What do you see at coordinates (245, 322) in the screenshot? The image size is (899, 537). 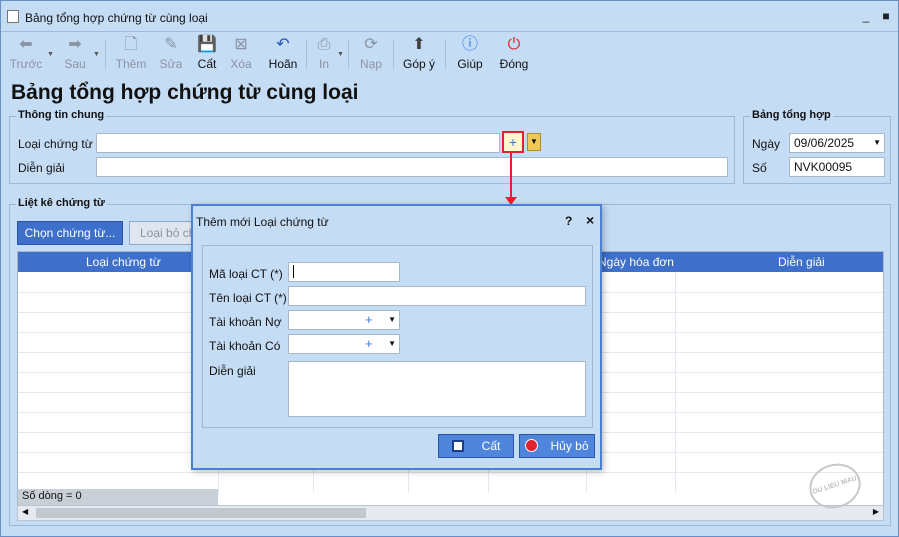 I see `debit-account-label: Tài khoản Nợ` at bounding box center [245, 322].